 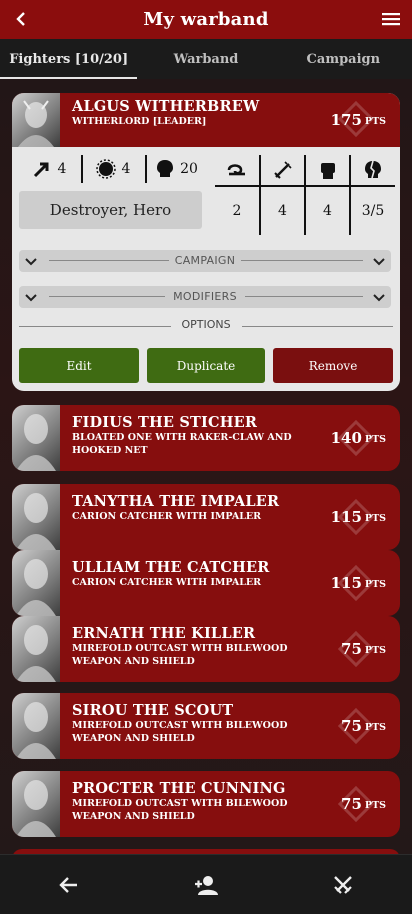 I want to click on tab-warband: Warband, so click(x=205, y=59).